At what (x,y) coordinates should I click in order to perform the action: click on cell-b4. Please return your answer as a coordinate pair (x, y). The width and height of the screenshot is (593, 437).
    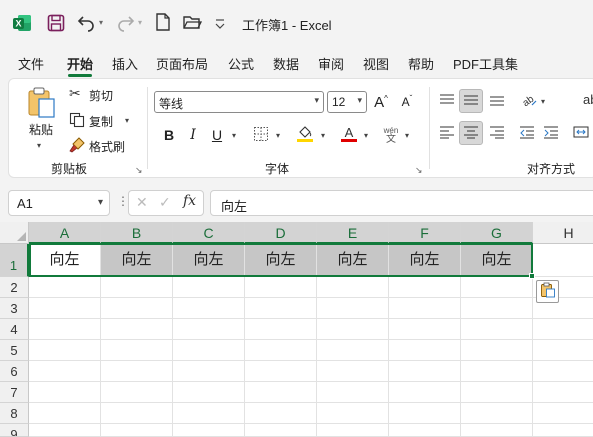
    Looking at the image, I should click on (137, 329).